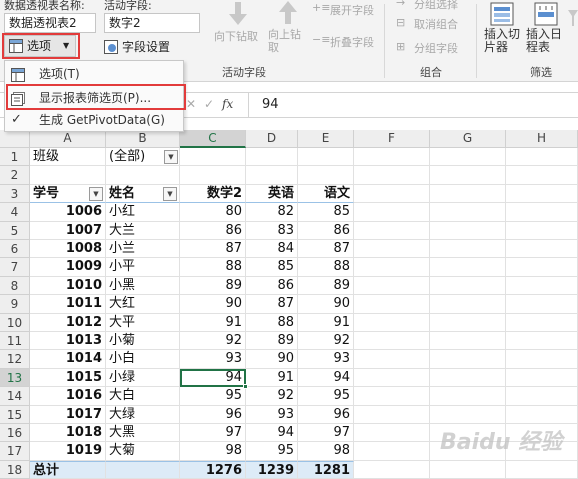 The image size is (578, 479). I want to click on row-header: 1, so click(15, 157).